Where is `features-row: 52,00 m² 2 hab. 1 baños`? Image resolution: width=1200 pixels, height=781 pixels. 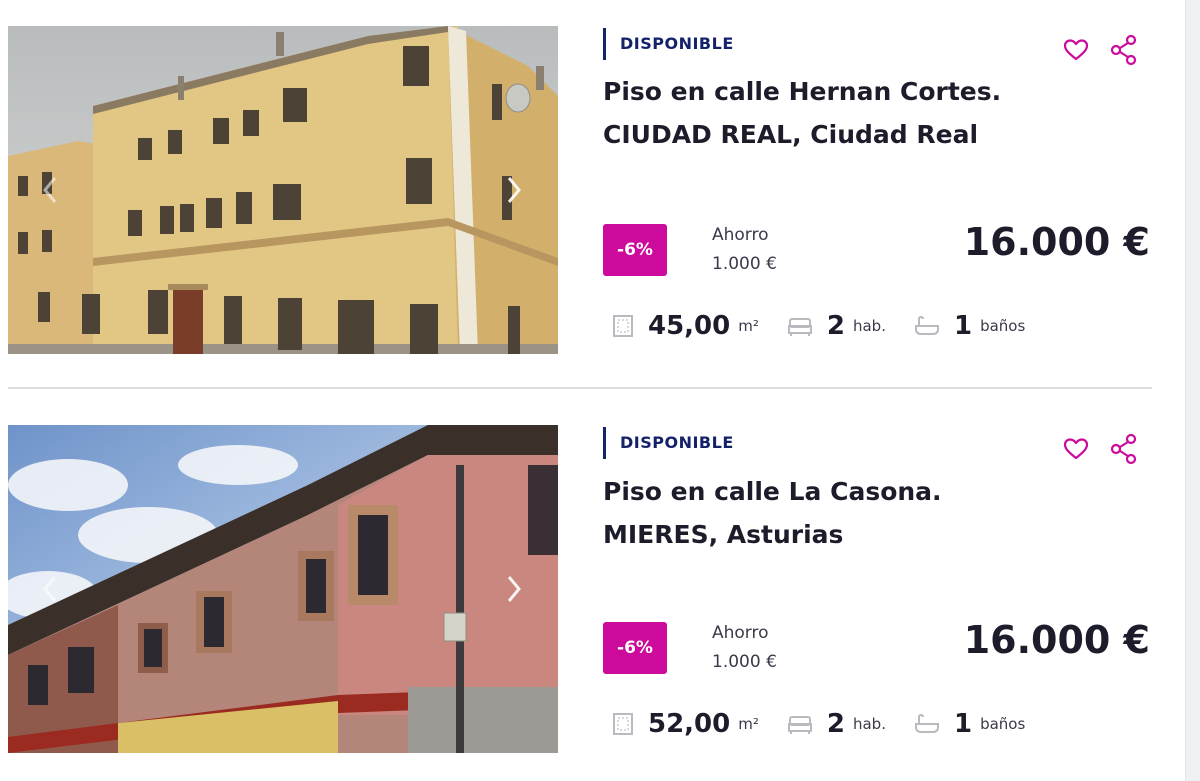
features-row: 52,00 m² 2 hab. 1 baños is located at coordinates (832, 724).